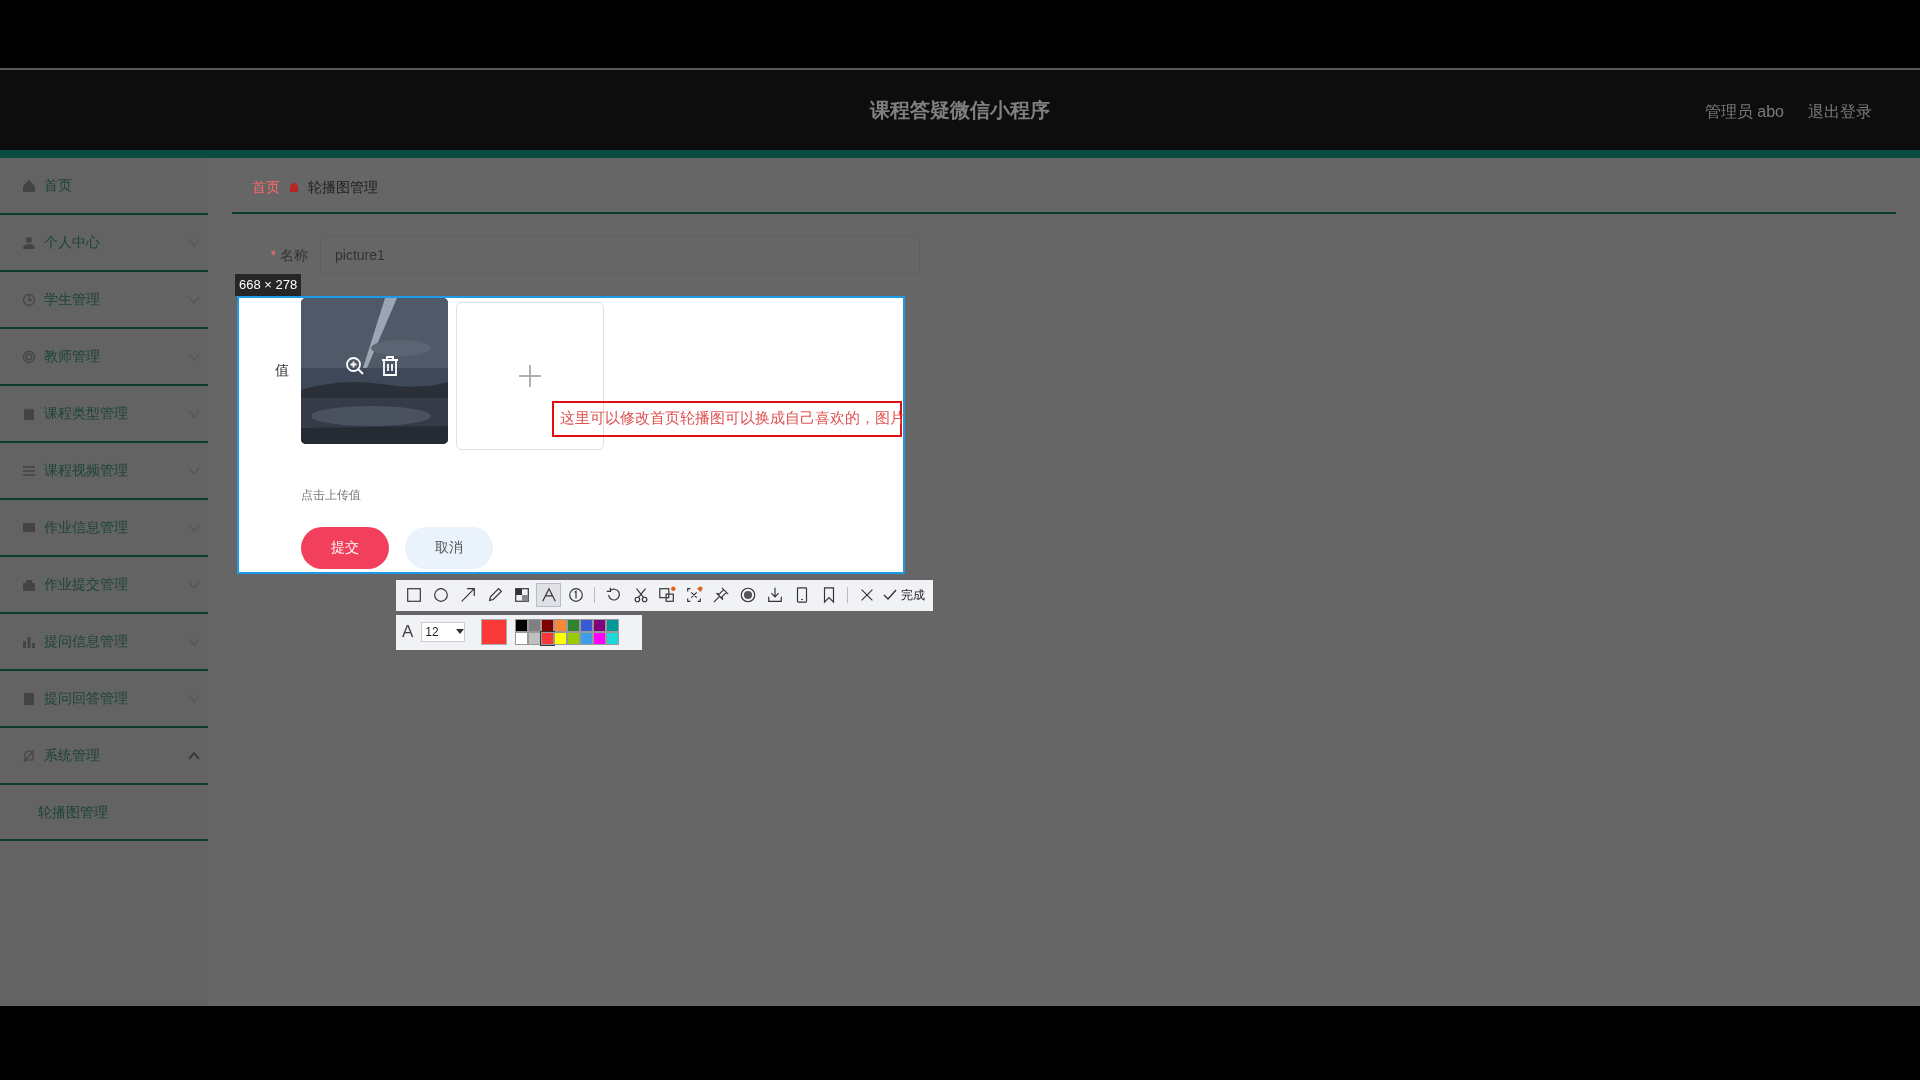  I want to click on sidebar-item: 个人中心, so click(104, 243).